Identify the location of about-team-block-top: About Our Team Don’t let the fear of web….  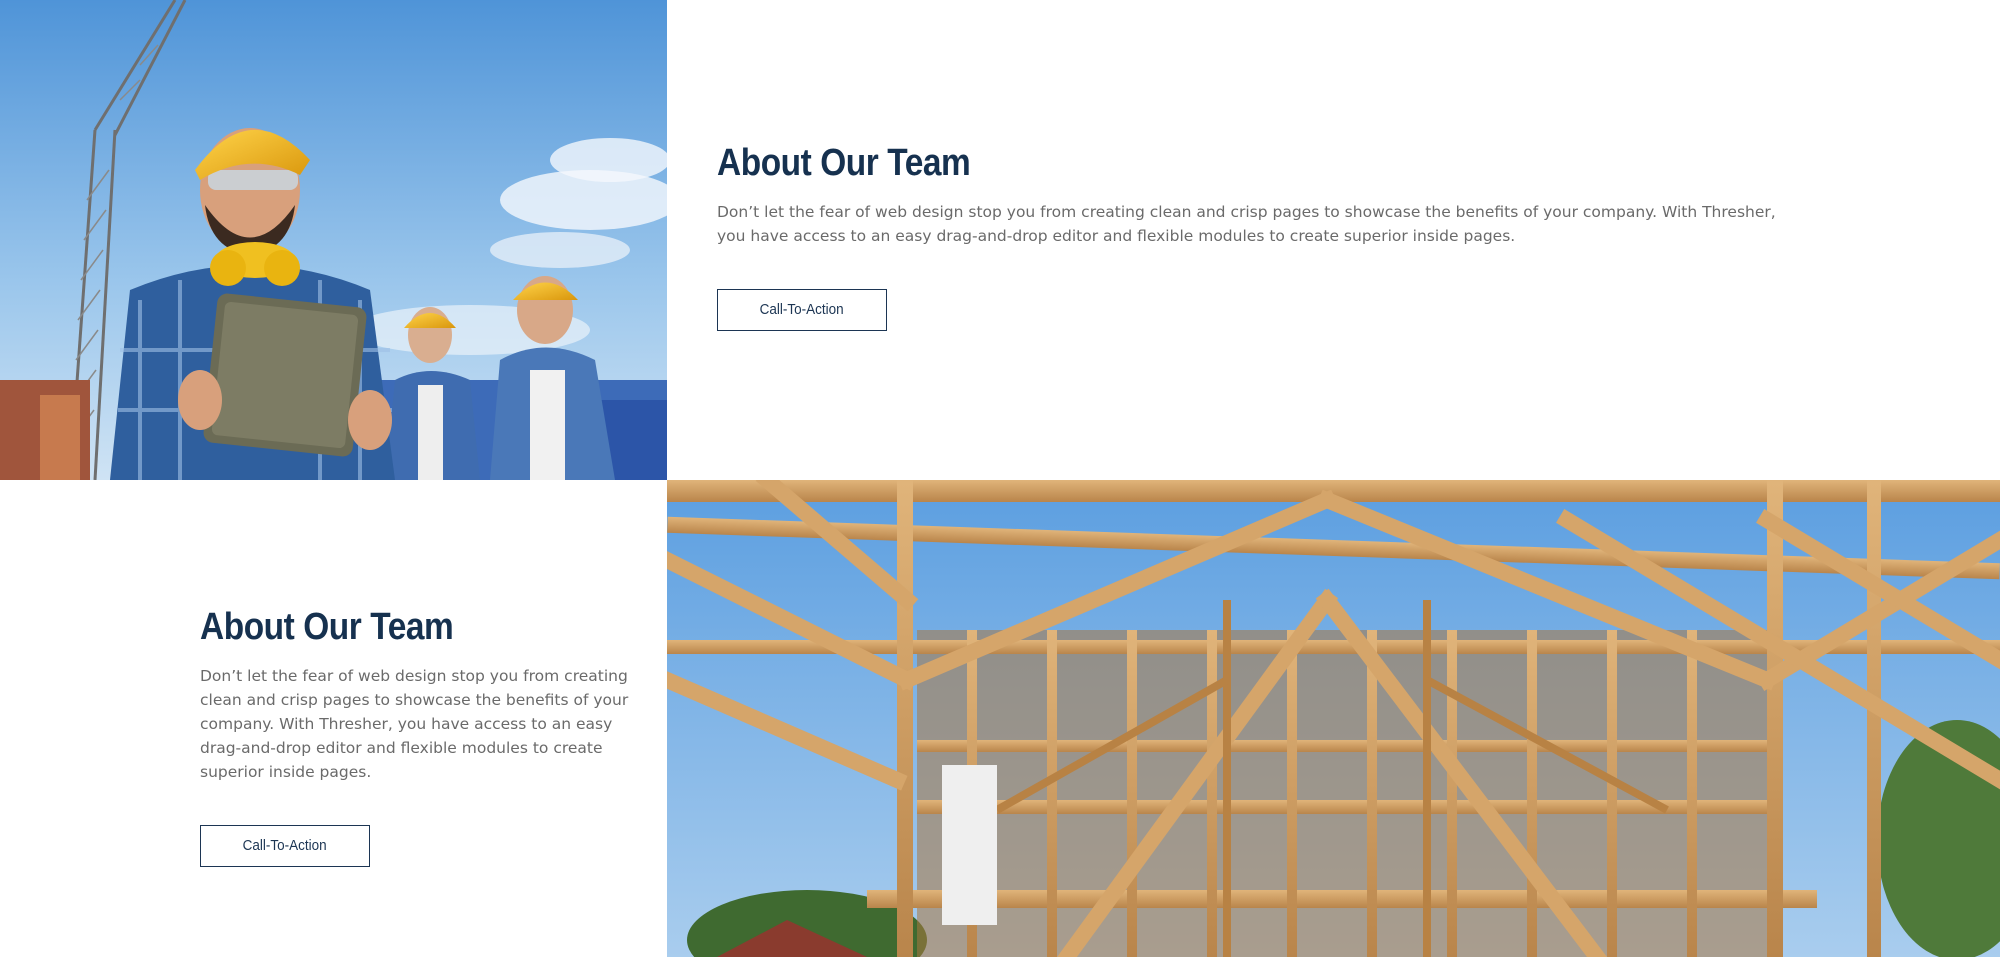
(1262, 235).